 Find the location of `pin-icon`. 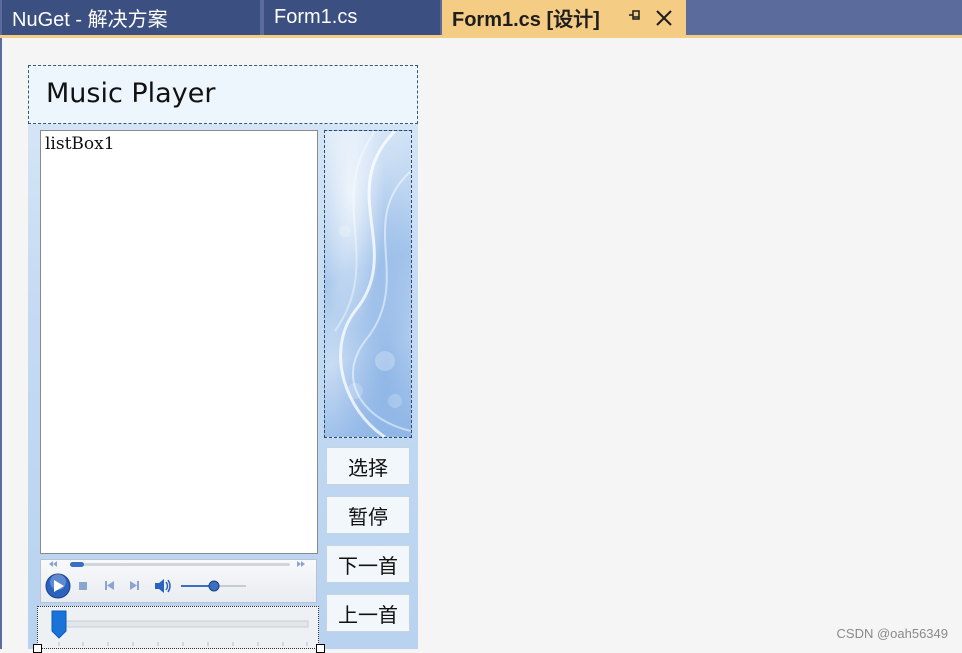

pin-icon is located at coordinates (635, 16).